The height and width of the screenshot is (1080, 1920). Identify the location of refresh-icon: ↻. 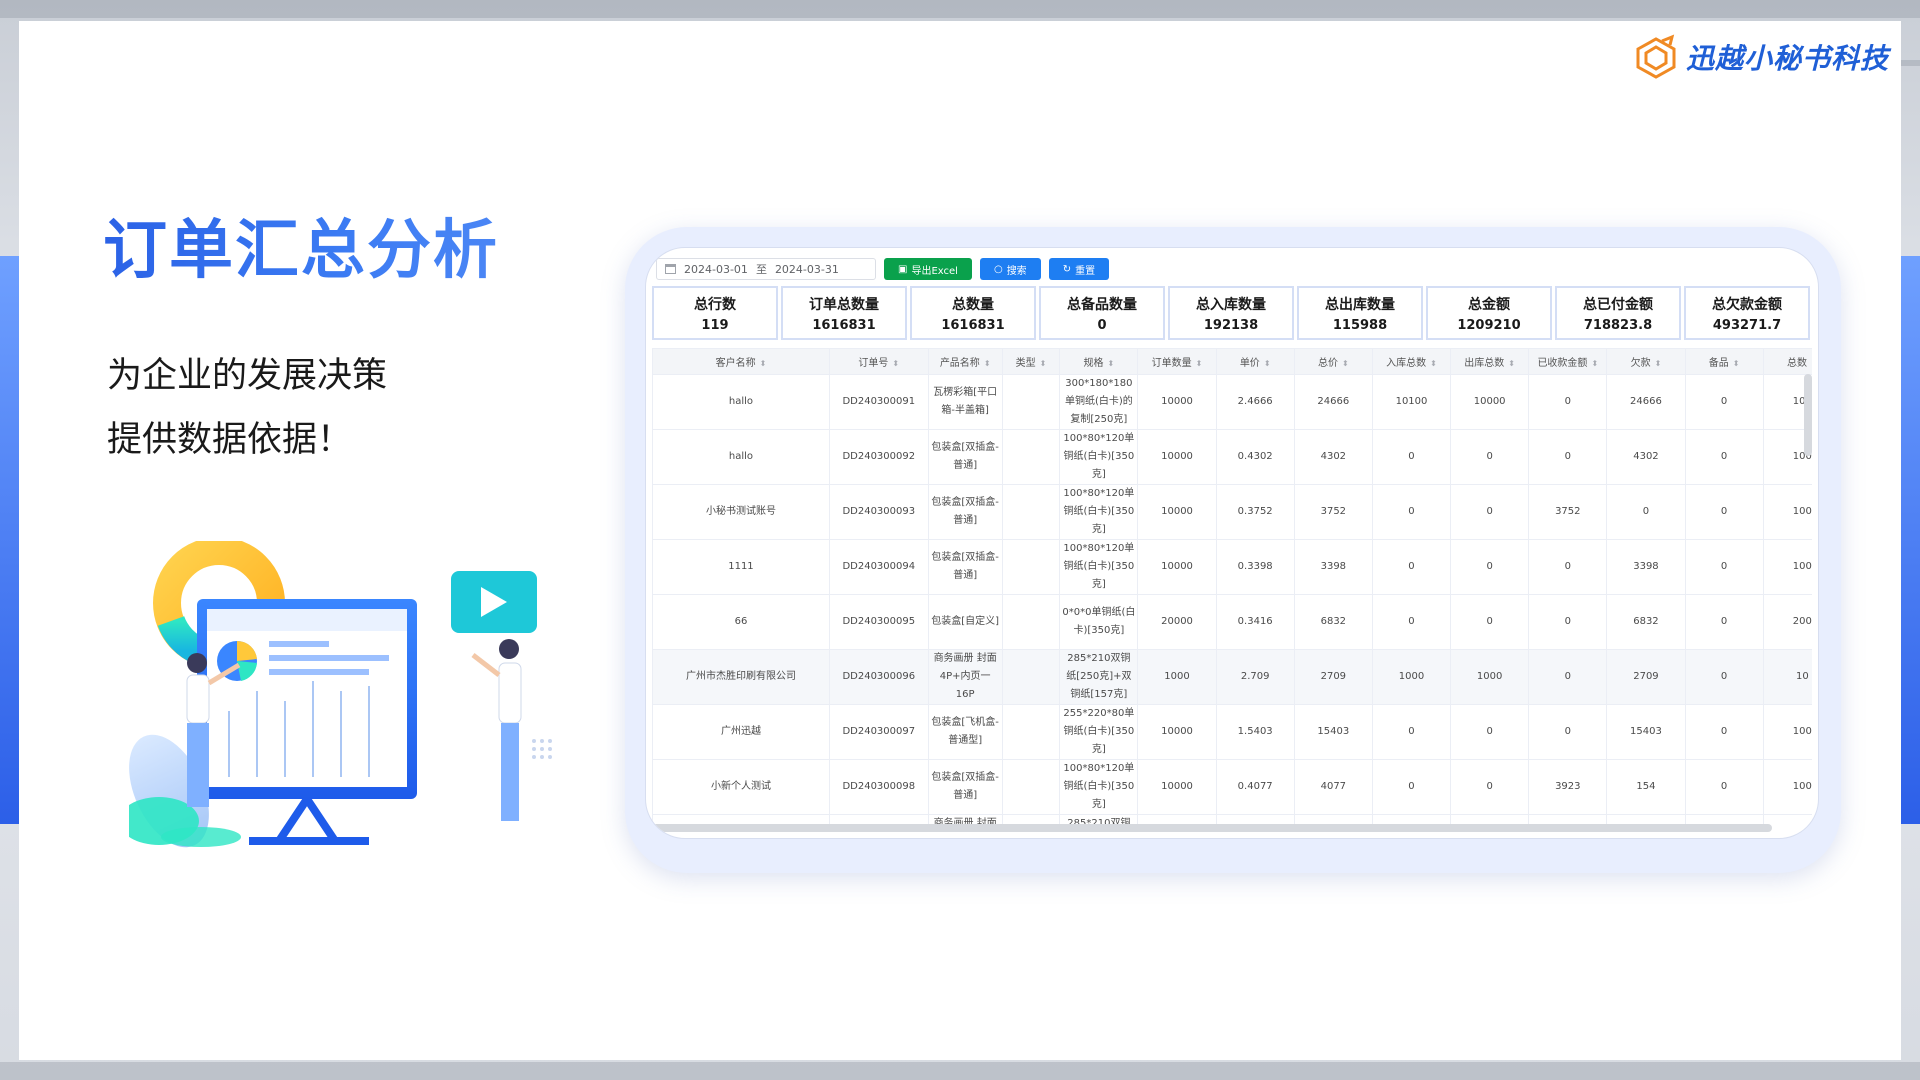
(1067, 269).